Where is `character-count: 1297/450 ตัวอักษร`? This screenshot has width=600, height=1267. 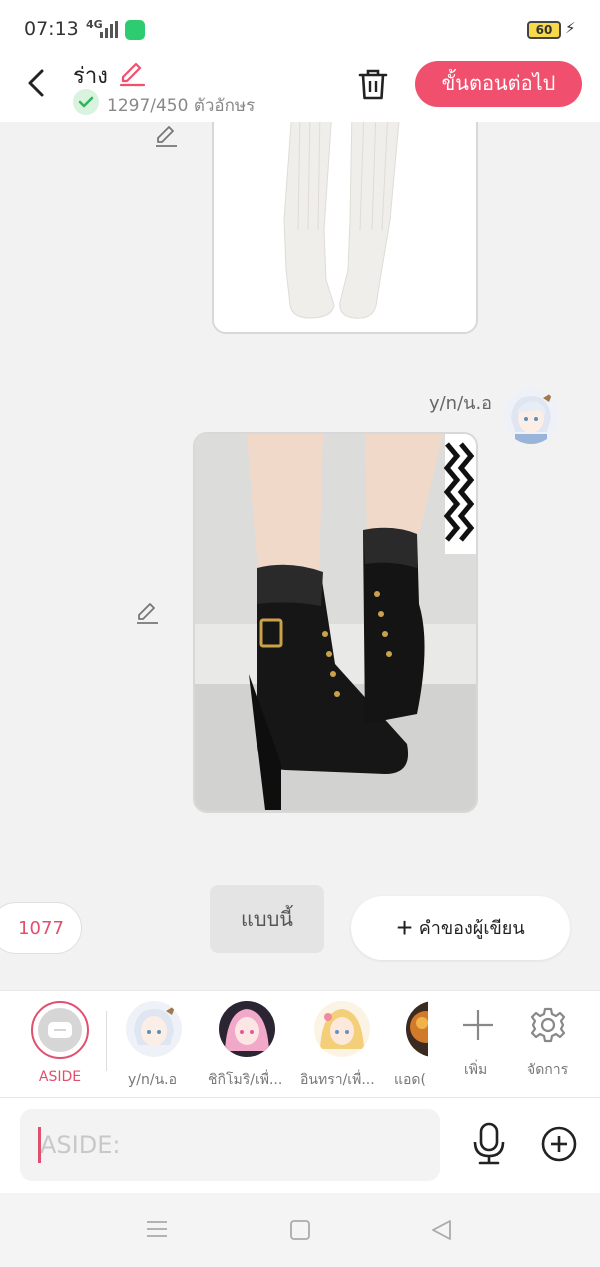
character-count: 1297/450 ตัวอักษร is located at coordinates (181, 106).